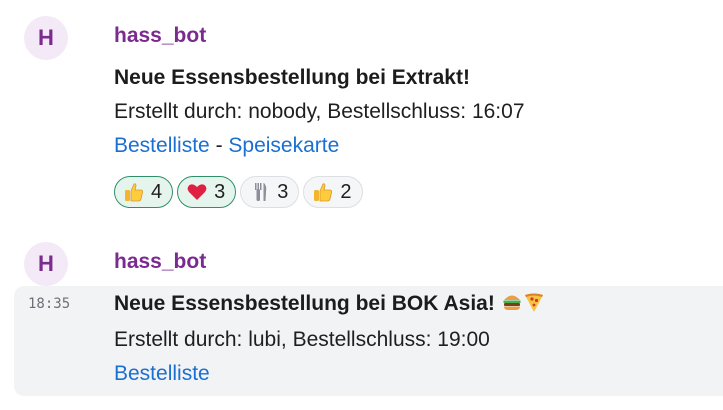 The width and height of the screenshot is (723, 410). I want to click on message-links: Bestelliste - Speisekarte, so click(226, 146).